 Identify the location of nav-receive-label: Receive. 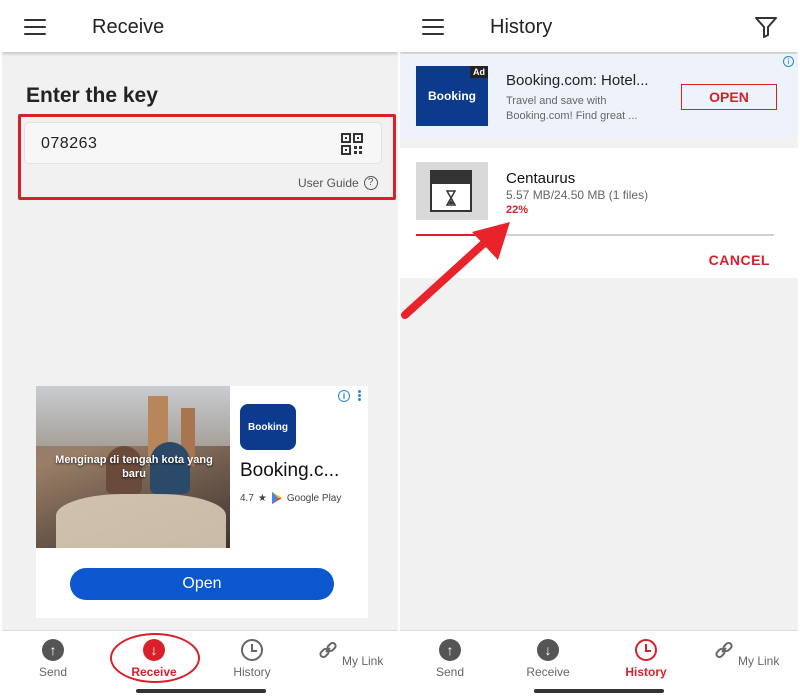
(548, 672).